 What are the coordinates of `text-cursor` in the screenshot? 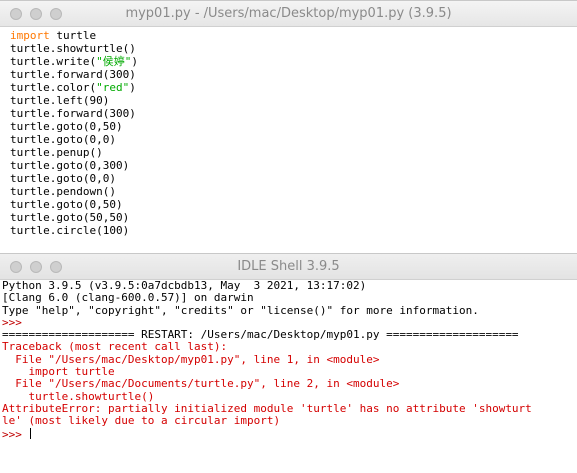 It's located at (30, 433).